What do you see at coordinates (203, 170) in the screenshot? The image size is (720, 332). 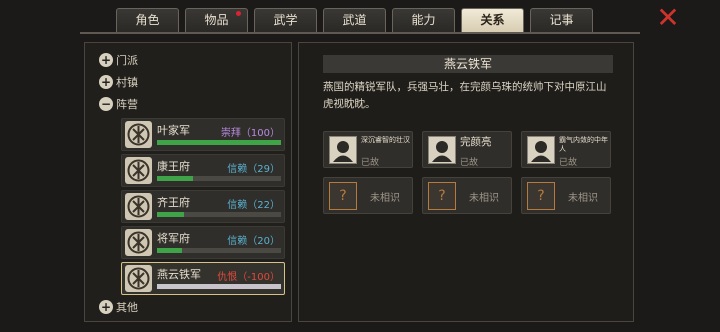 I see `faction-row: 康王府 信赖（29）` at bounding box center [203, 170].